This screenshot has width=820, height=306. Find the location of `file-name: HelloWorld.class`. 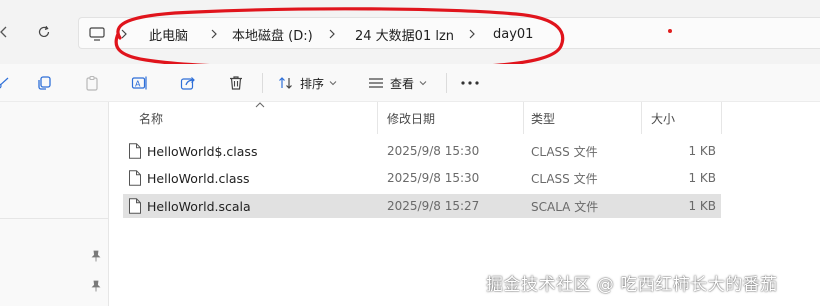

file-name: HelloWorld.class is located at coordinates (198, 178).